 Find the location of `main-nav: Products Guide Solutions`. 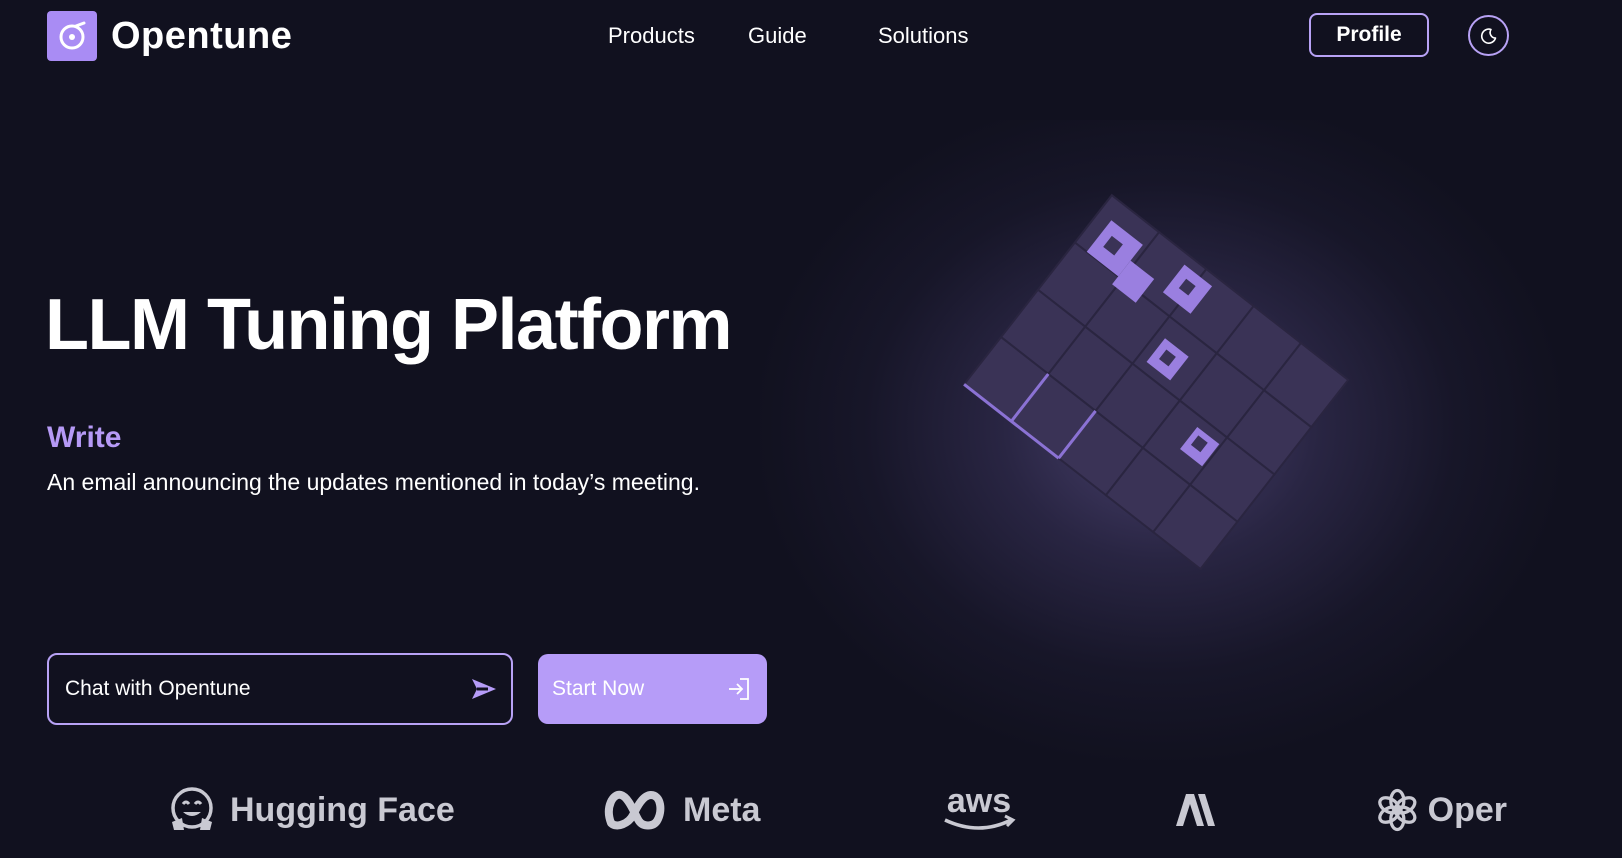

main-nav: Products Guide Solutions is located at coordinates (803, 36).